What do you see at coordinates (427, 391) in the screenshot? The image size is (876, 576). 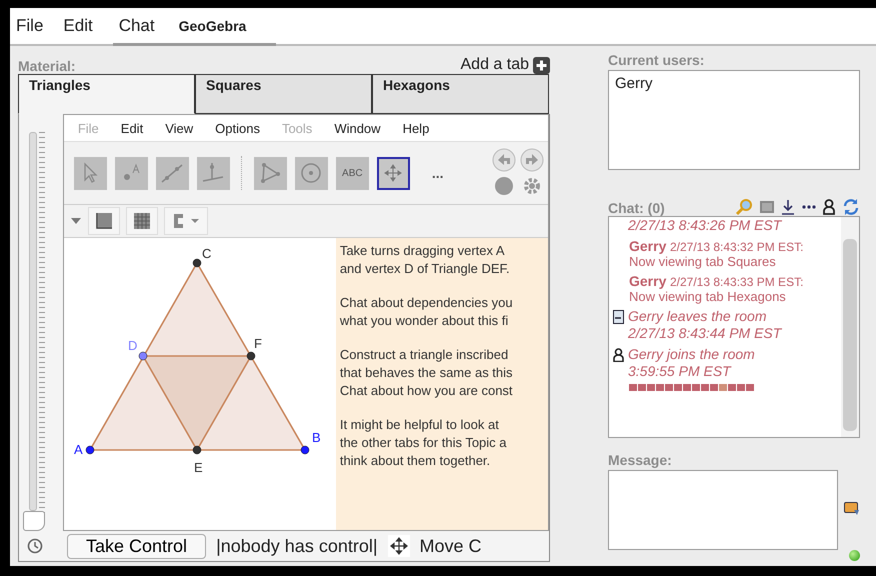 I see `instruction-line: Chat about how you are const` at bounding box center [427, 391].